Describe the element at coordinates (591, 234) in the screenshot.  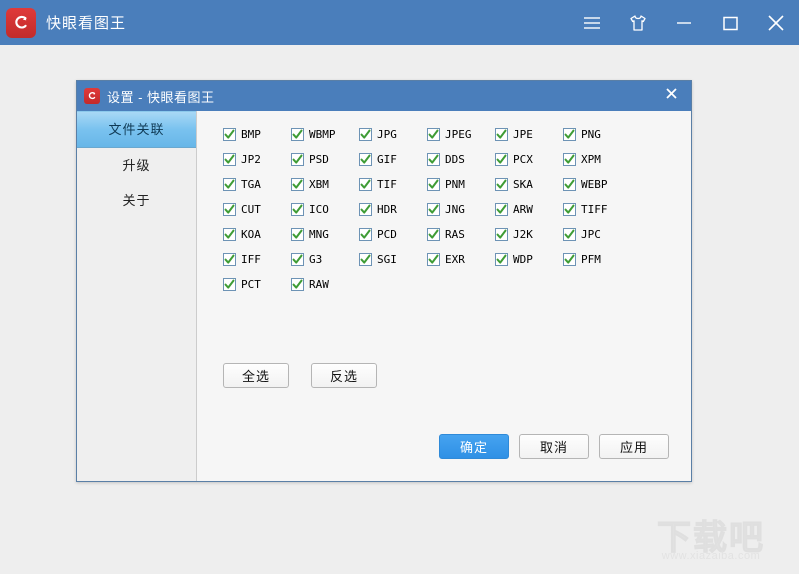
I see `format-label: JPC` at that location.